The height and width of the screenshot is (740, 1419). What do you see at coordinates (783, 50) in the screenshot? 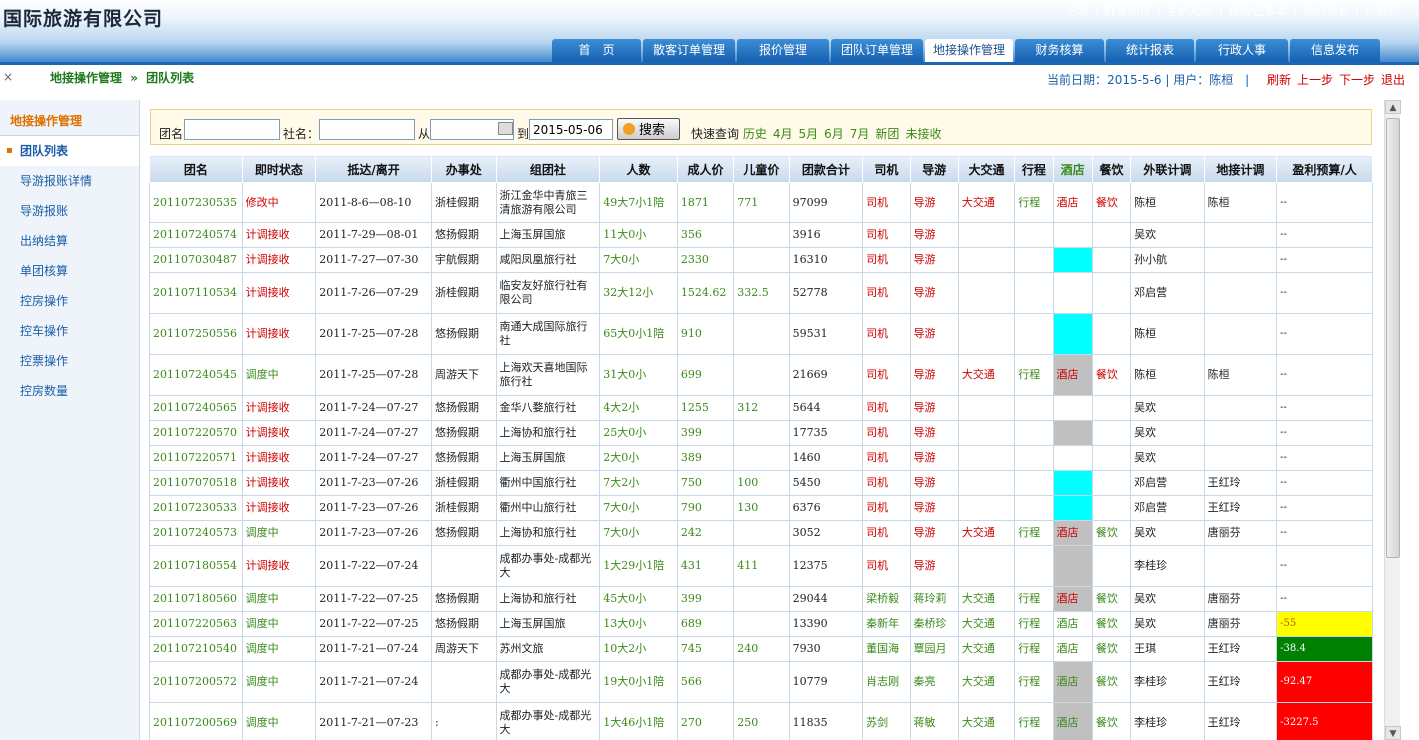
I see `nav-tab-2: 报价管理` at bounding box center [783, 50].